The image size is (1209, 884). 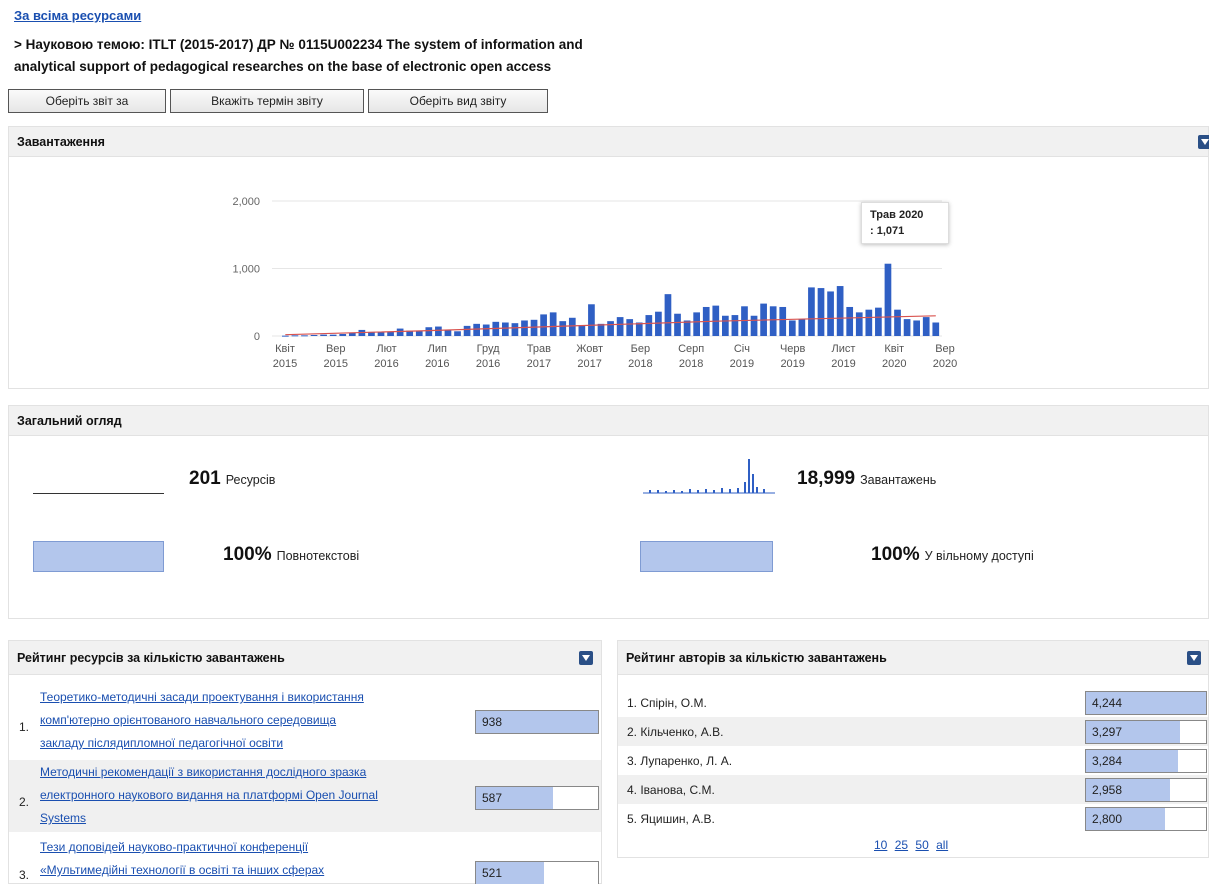 I want to click on resource-downloads-value: 521, so click(x=492, y=873).